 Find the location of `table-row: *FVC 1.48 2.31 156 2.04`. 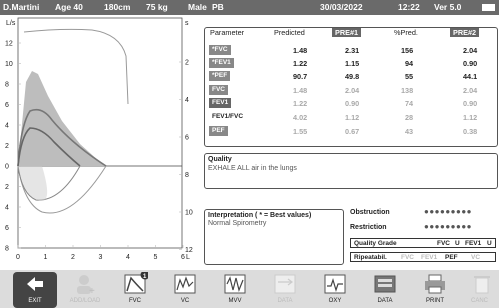

table-row: *FVC 1.48 2.31 156 2.04 is located at coordinates (352, 50).